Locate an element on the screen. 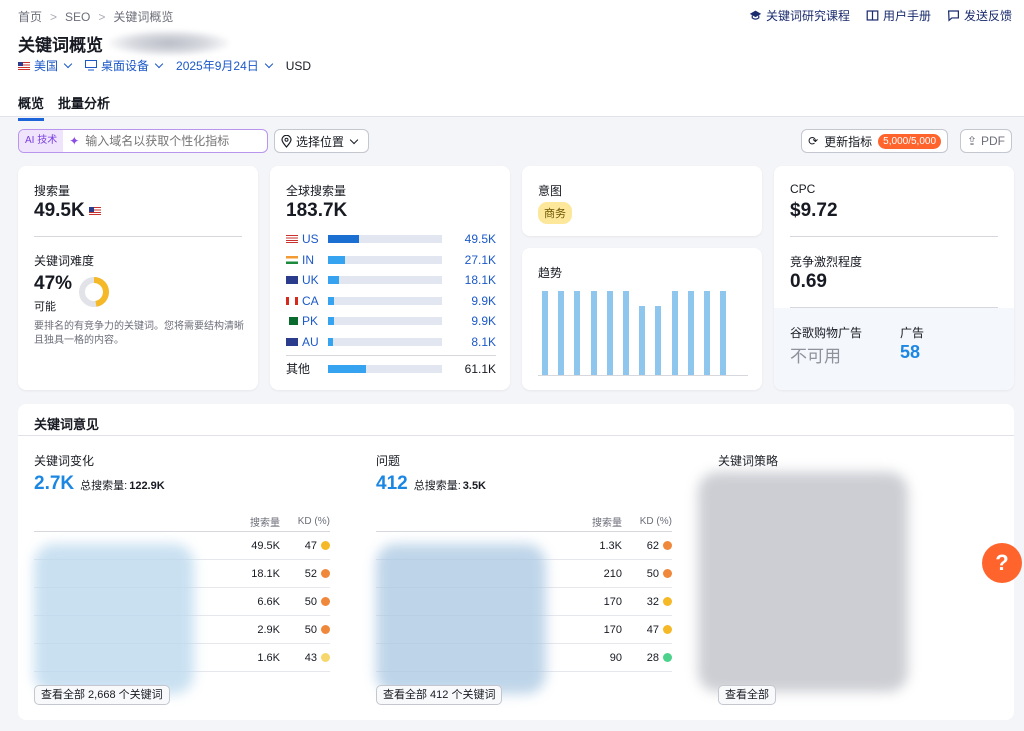 The image size is (1024, 731). feedback-link-label: 发送反馈 is located at coordinates (987, 16).